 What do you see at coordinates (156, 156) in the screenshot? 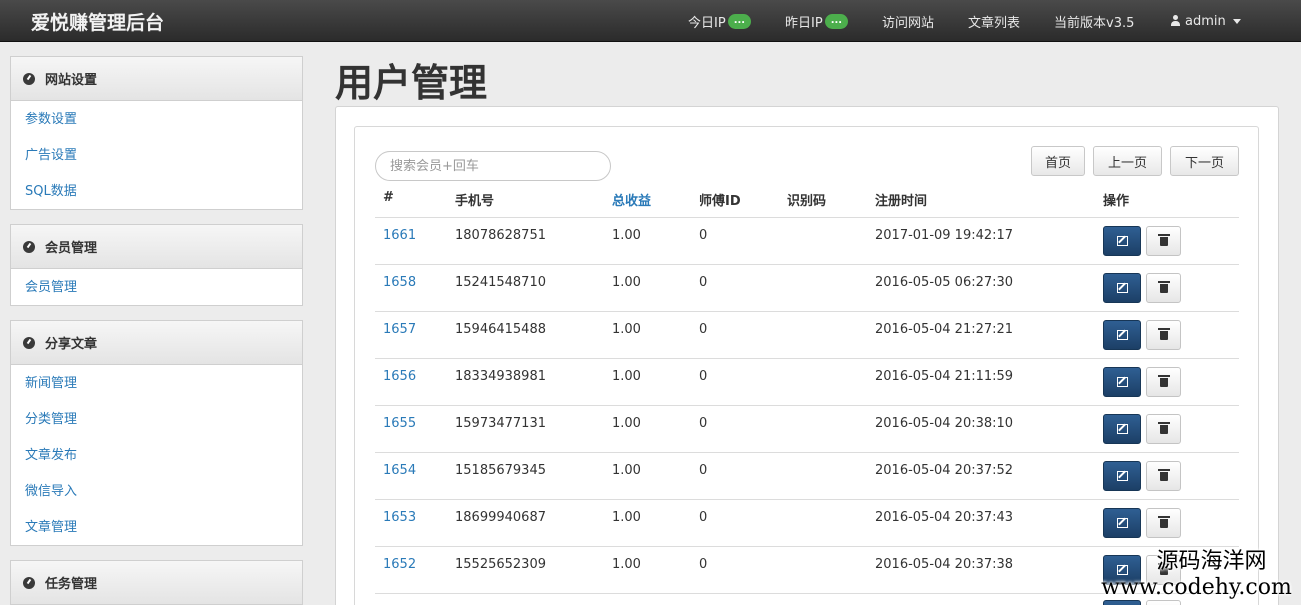
I see `sidebar-item-ads: 广告设置` at bounding box center [156, 156].